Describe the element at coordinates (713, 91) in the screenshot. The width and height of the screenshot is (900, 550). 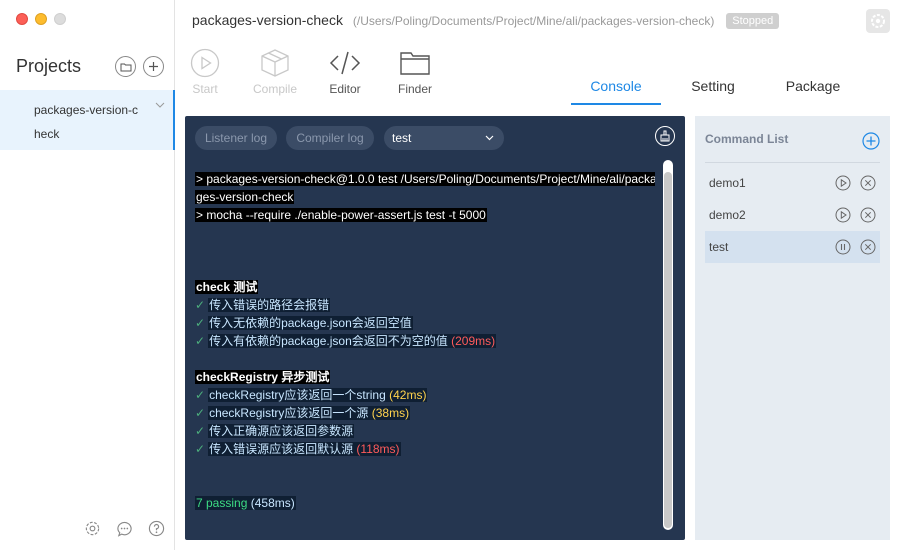
I see `tab-setting: Setting` at that location.